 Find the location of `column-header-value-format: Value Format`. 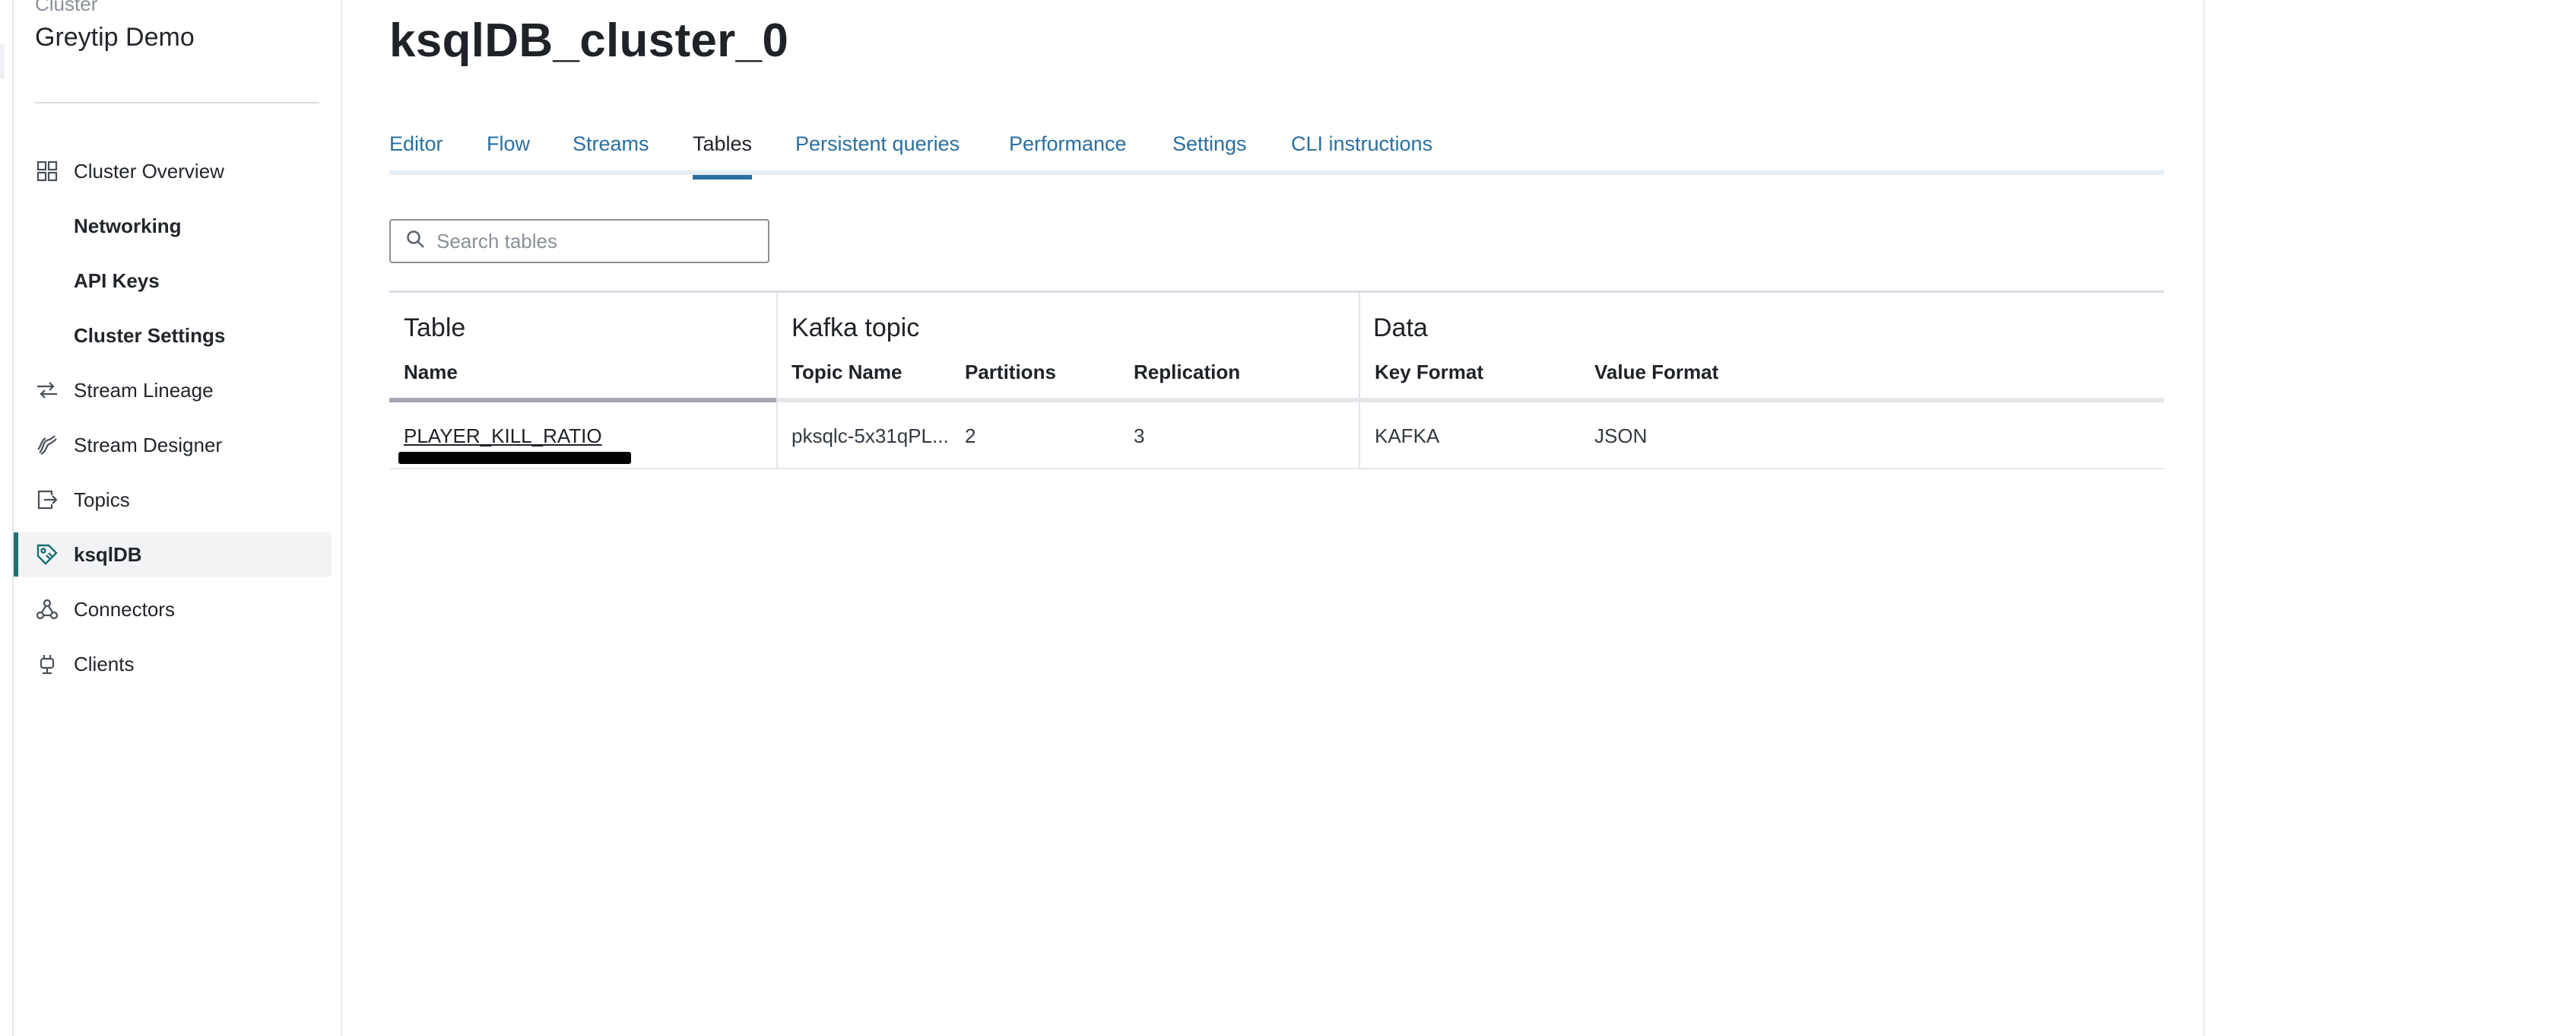

column-header-value-format: Value Format is located at coordinates (1656, 372).